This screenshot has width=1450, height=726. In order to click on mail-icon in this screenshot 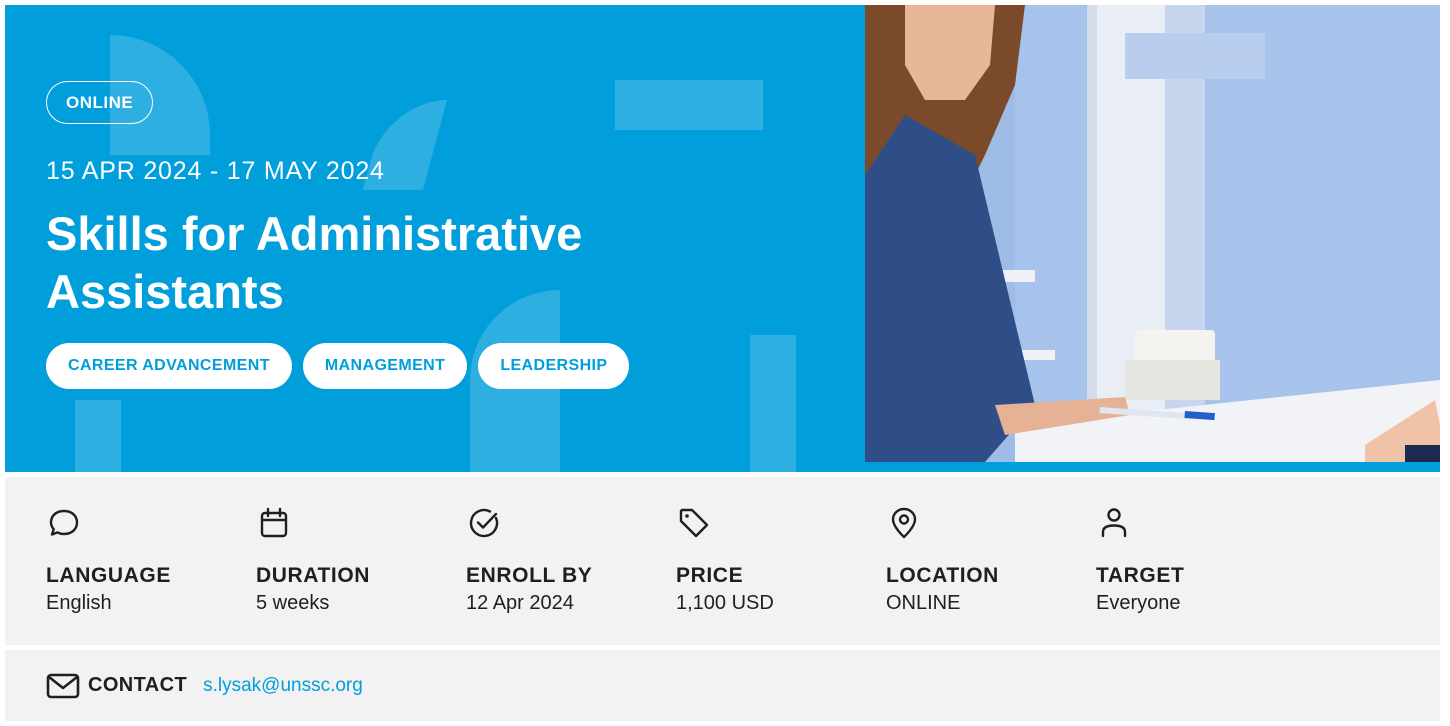, I will do `click(63, 685)`.